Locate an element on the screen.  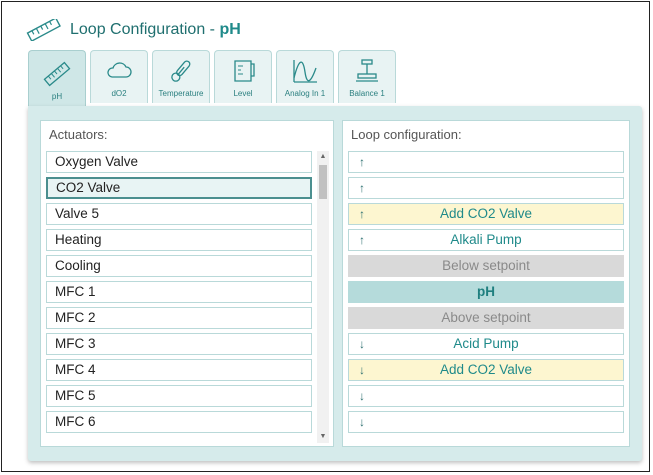
scrollbar-thumb is located at coordinates (323, 182).